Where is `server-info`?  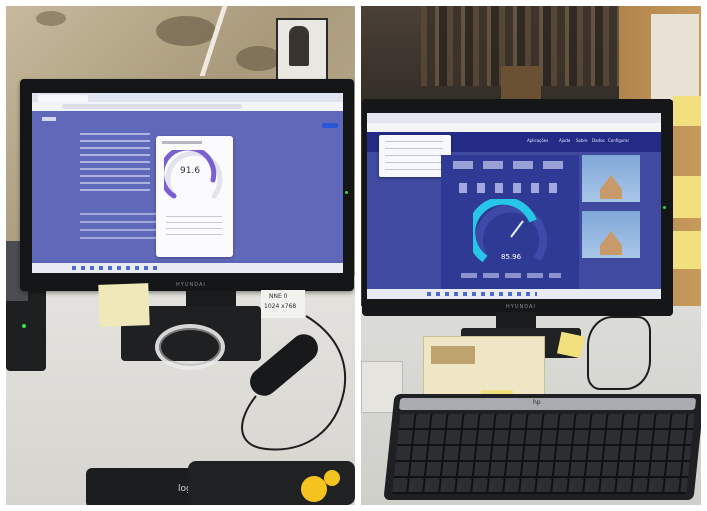 server-info is located at coordinates (508, 165).